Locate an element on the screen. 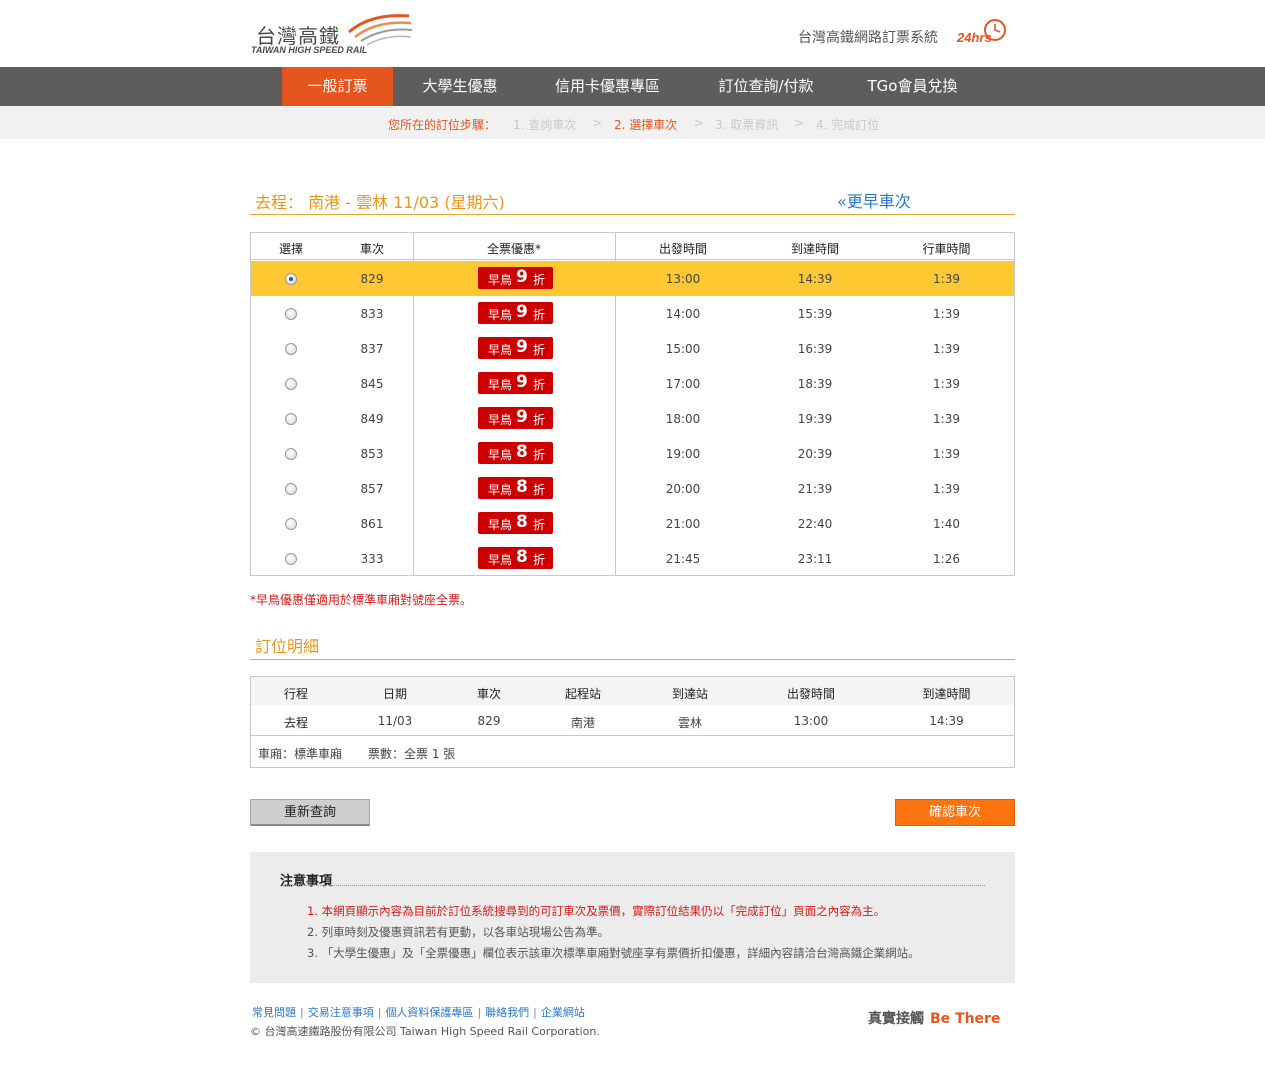  depart-time: 17:00 is located at coordinates (683, 384).